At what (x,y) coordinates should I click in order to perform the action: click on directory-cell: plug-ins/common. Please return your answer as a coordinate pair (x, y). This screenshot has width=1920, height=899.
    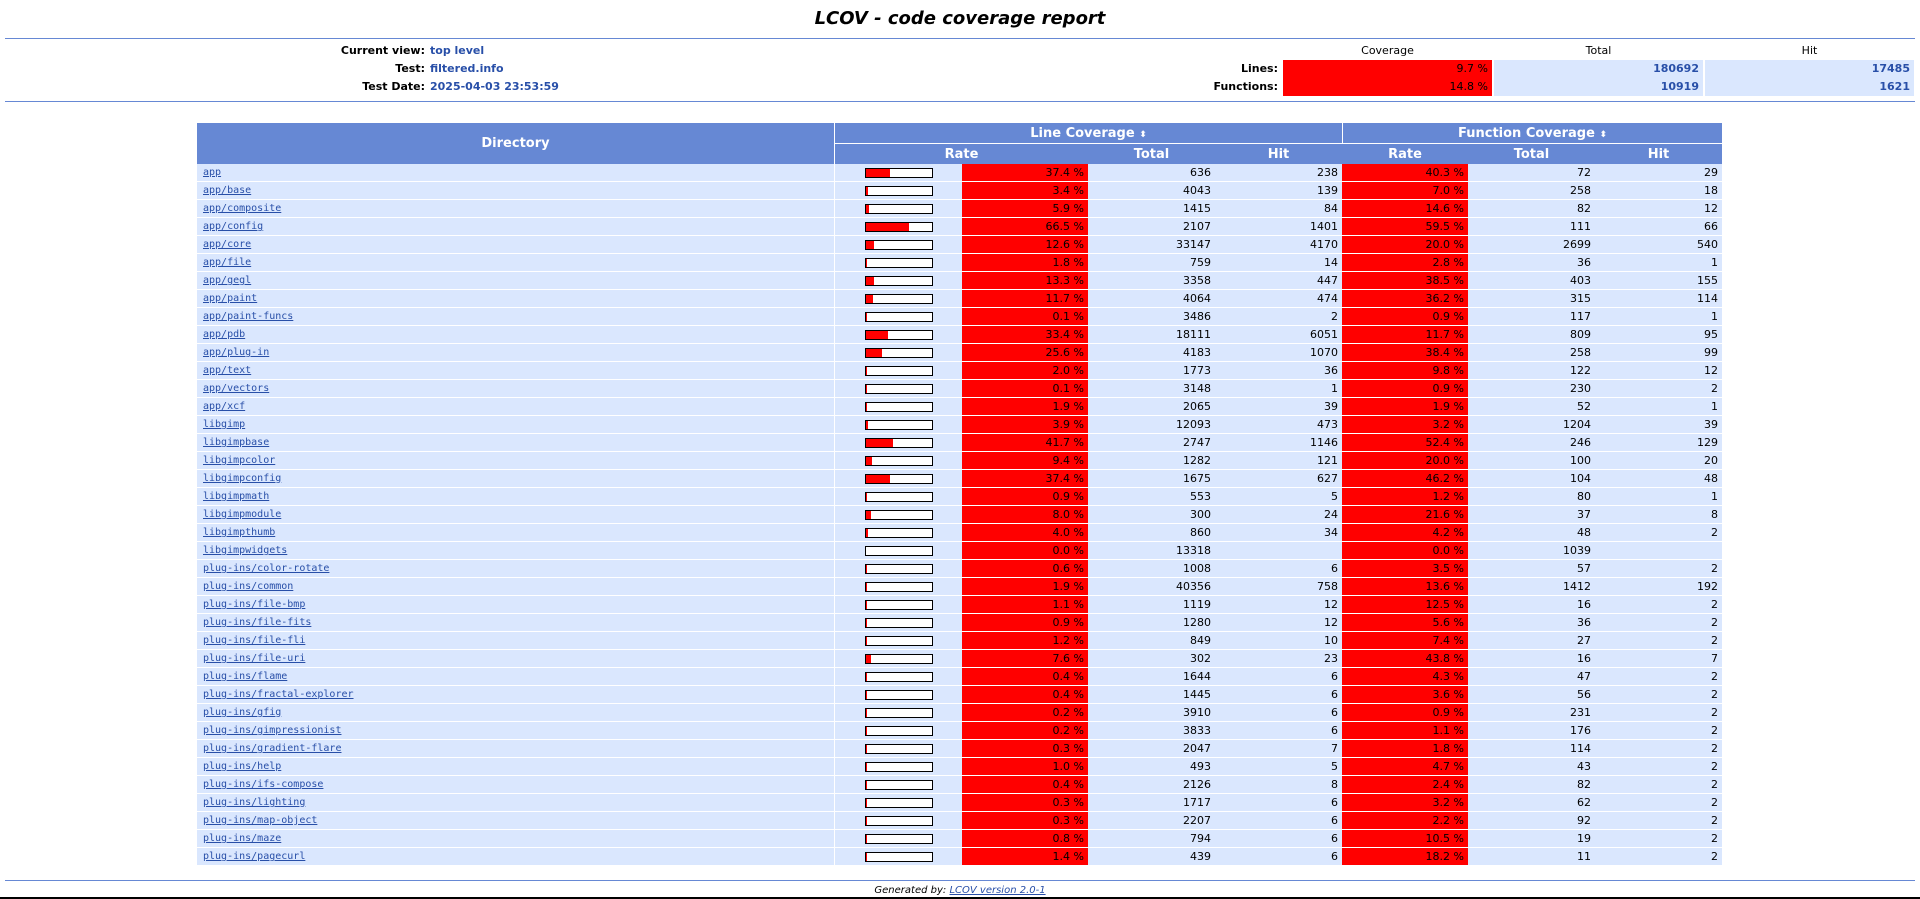
    Looking at the image, I should click on (515, 587).